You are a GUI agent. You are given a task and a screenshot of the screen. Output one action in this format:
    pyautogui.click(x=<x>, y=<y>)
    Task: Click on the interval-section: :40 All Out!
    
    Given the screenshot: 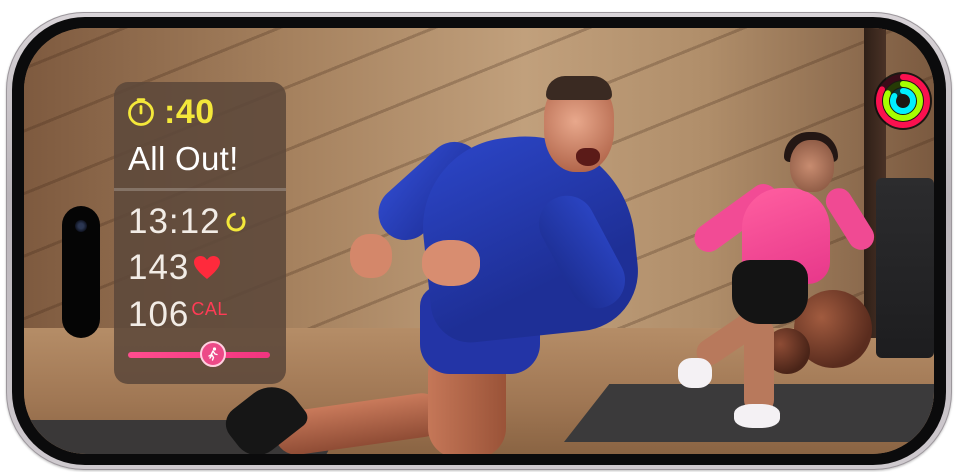 What is the action you would take?
    pyautogui.click(x=200, y=134)
    